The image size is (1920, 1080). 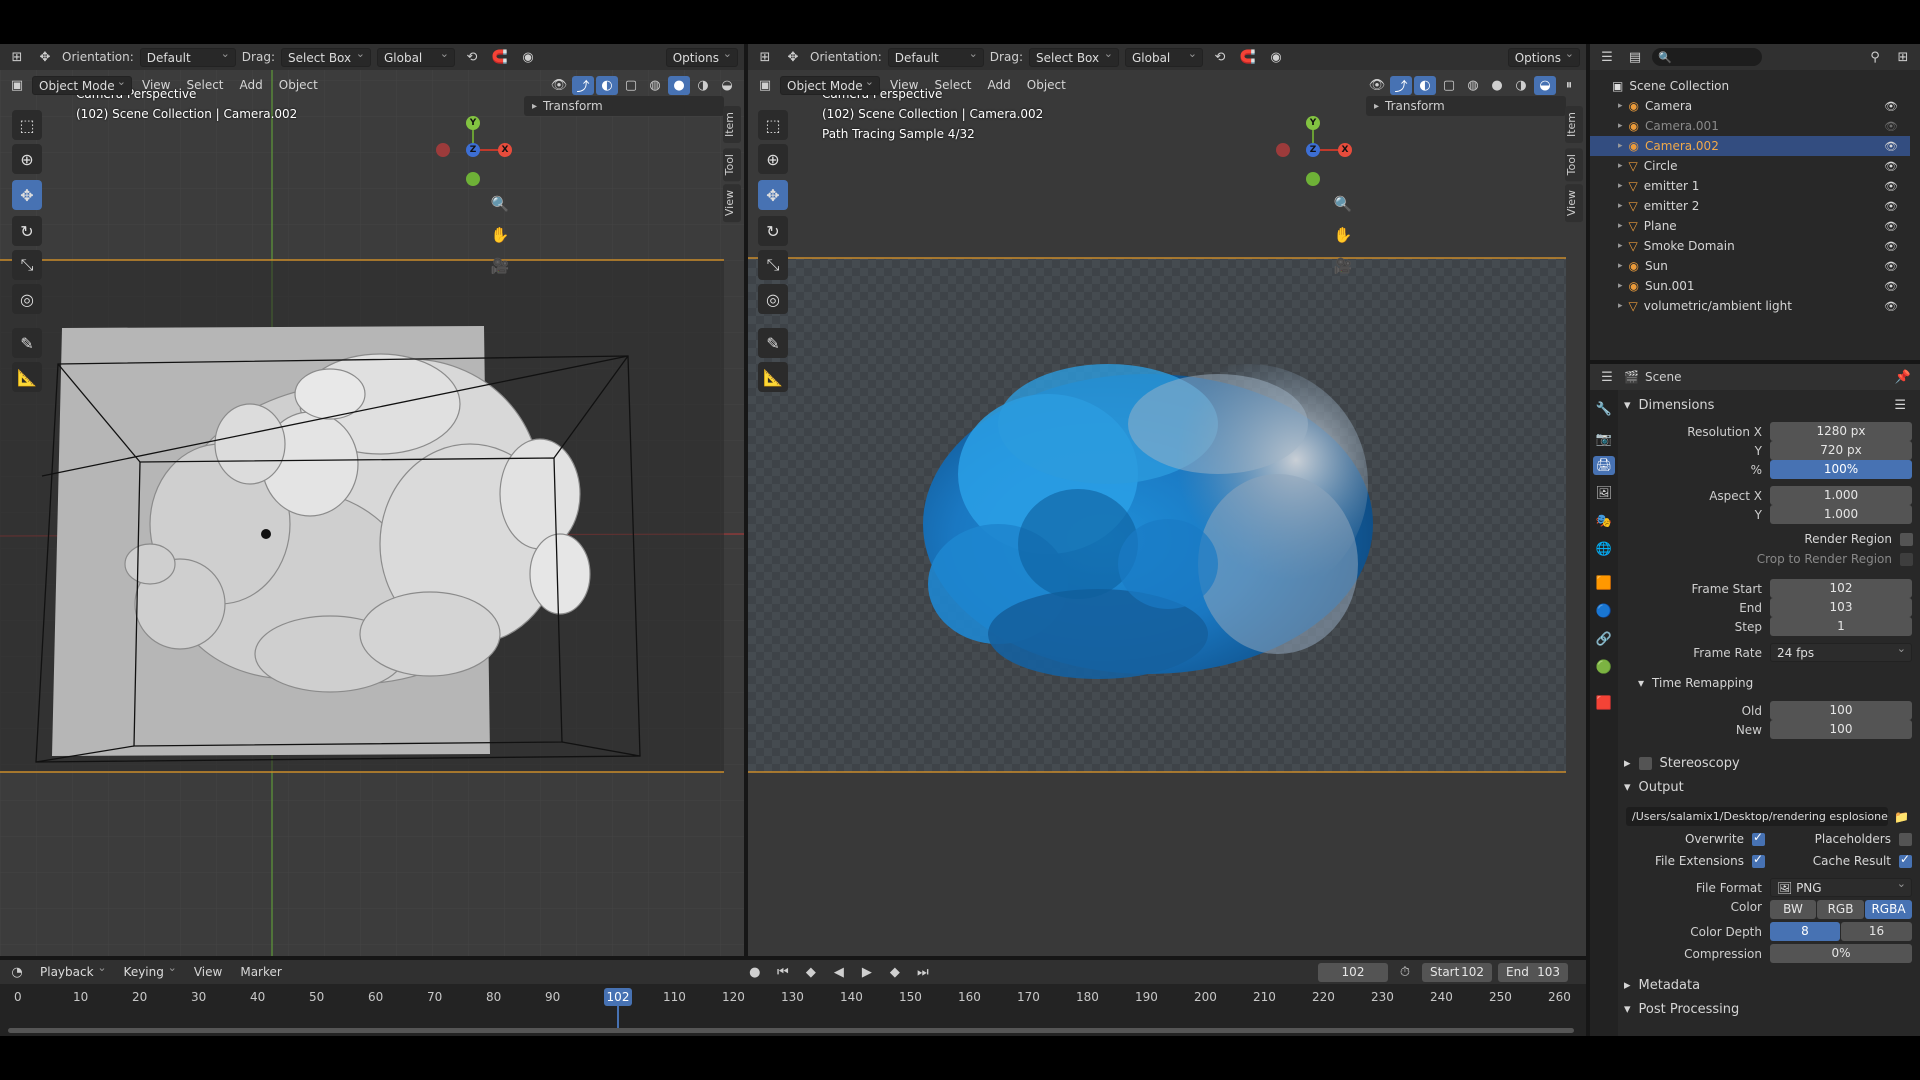 What do you see at coordinates (1750, 246) in the screenshot?
I see `outliner-row: ▸ ▽ Smoke Domain 👁` at bounding box center [1750, 246].